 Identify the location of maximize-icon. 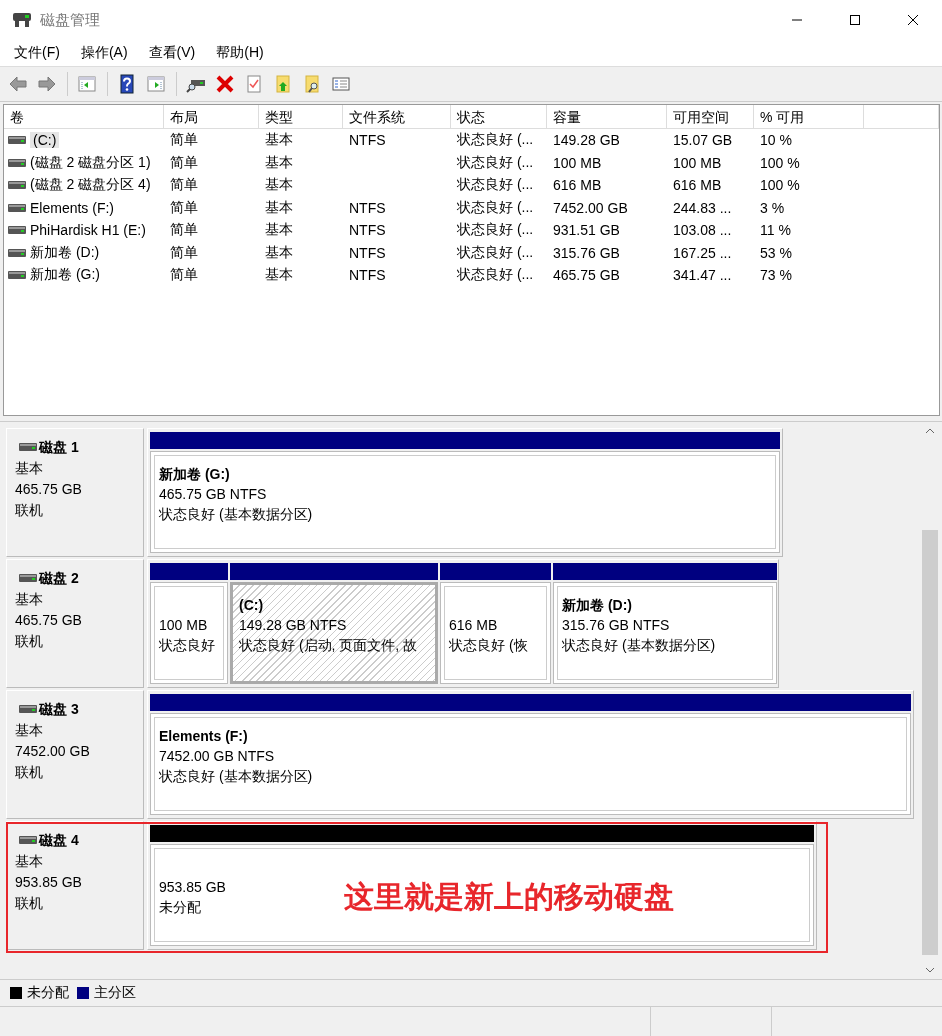
(855, 20).